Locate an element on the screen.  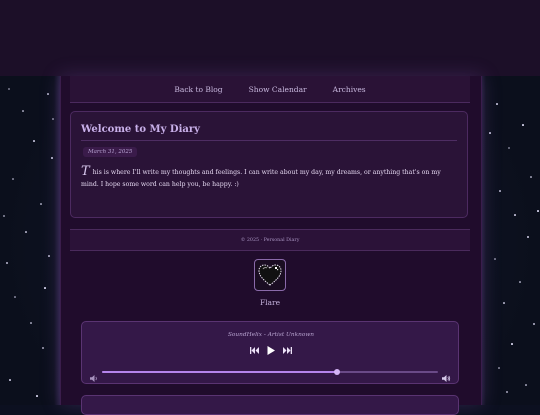
post-title: Welcome to My Diary is located at coordinates (140, 129).